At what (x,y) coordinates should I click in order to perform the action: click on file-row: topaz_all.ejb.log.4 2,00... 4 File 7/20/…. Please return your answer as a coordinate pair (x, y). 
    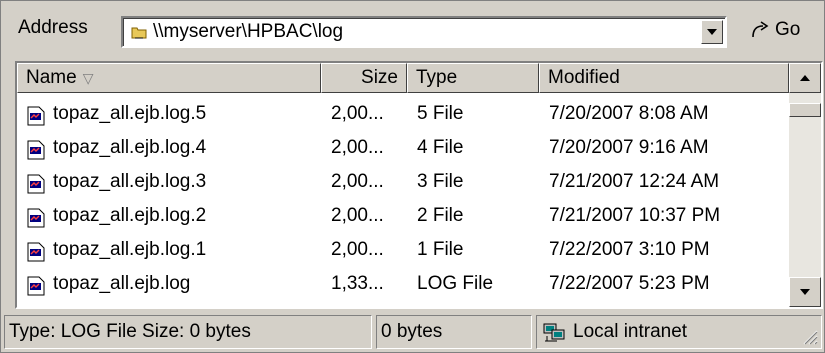
    Looking at the image, I should click on (403, 150).